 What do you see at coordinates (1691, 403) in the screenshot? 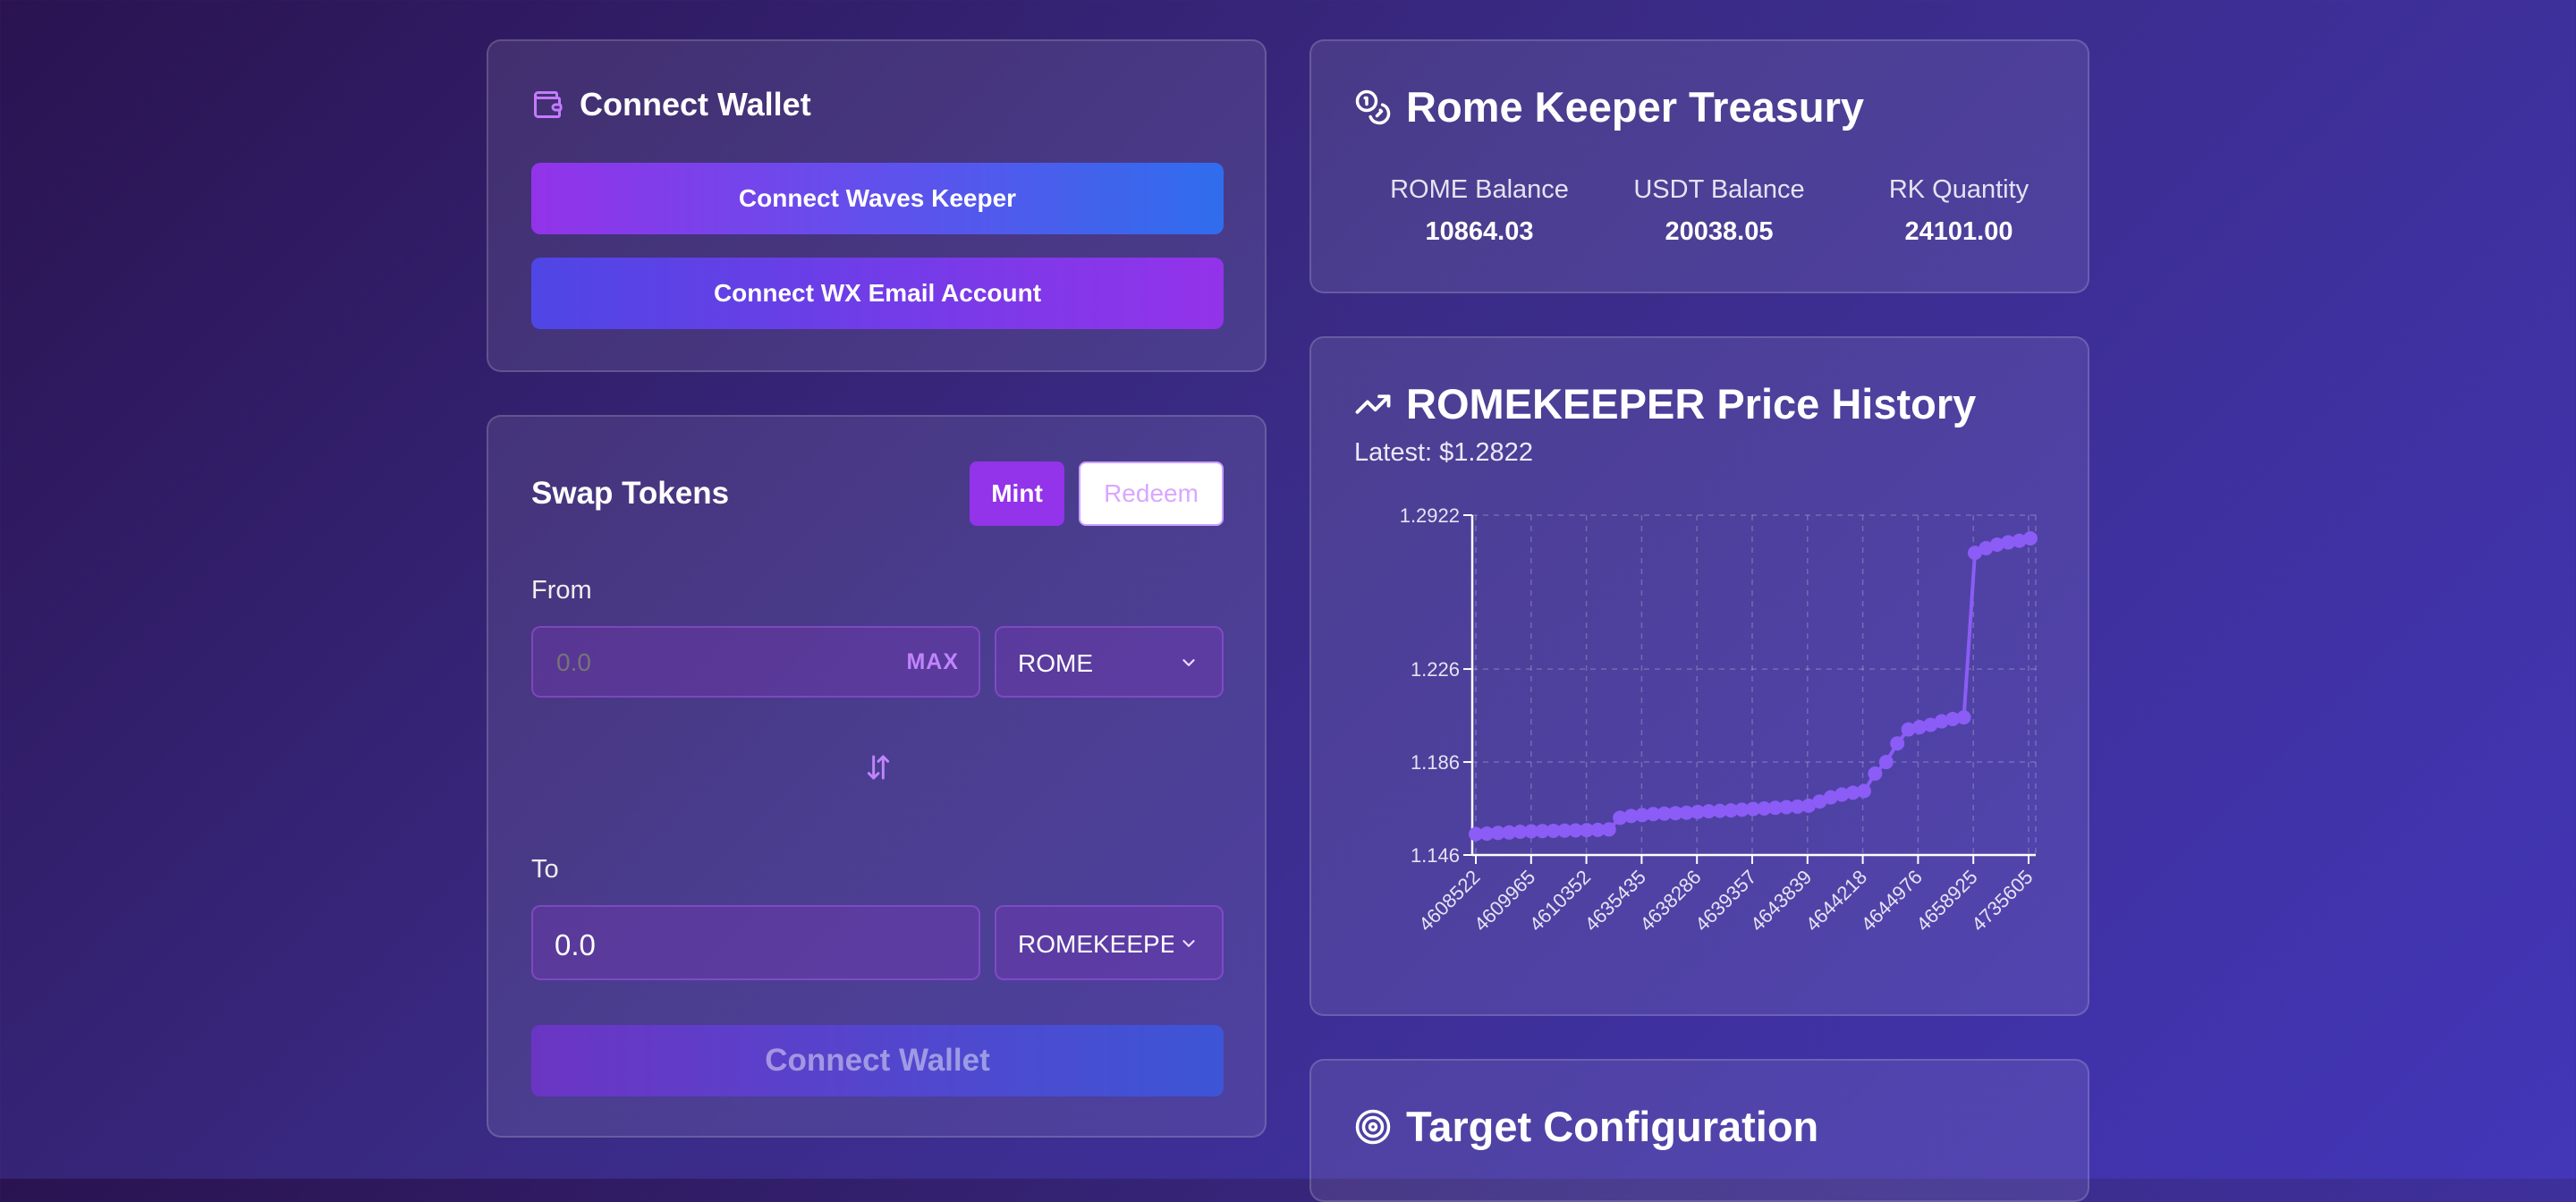
I see `price-history-title: ROMEKEEPER Price History` at bounding box center [1691, 403].